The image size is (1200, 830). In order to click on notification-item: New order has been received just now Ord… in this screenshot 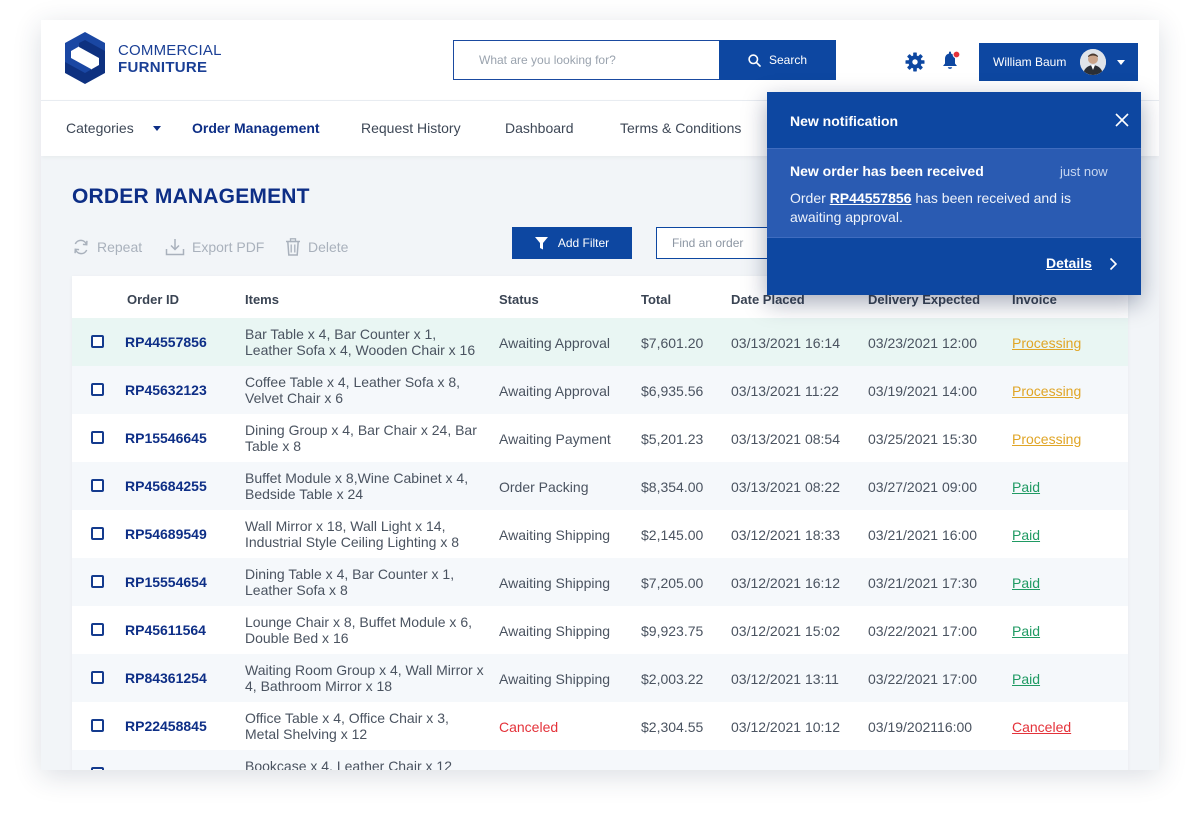, I will do `click(954, 193)`.